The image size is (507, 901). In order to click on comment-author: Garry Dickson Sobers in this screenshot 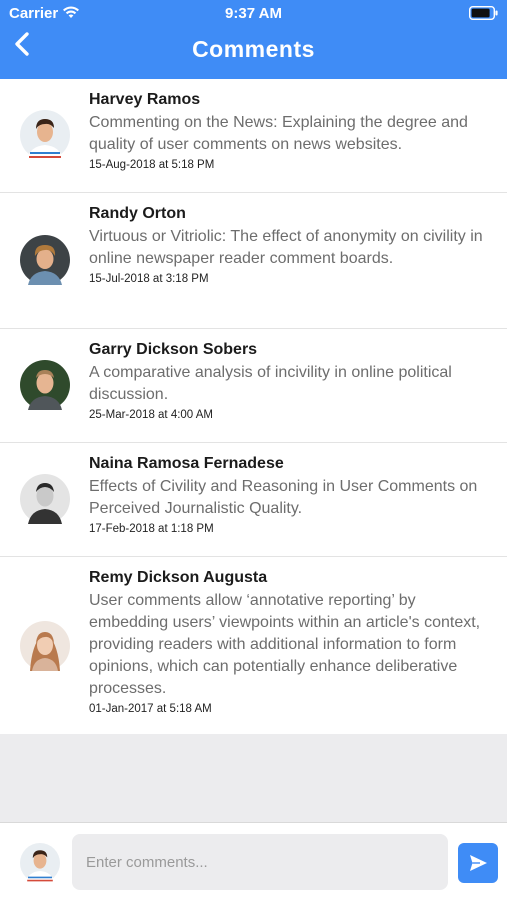, I will do `click(173, 349)`.